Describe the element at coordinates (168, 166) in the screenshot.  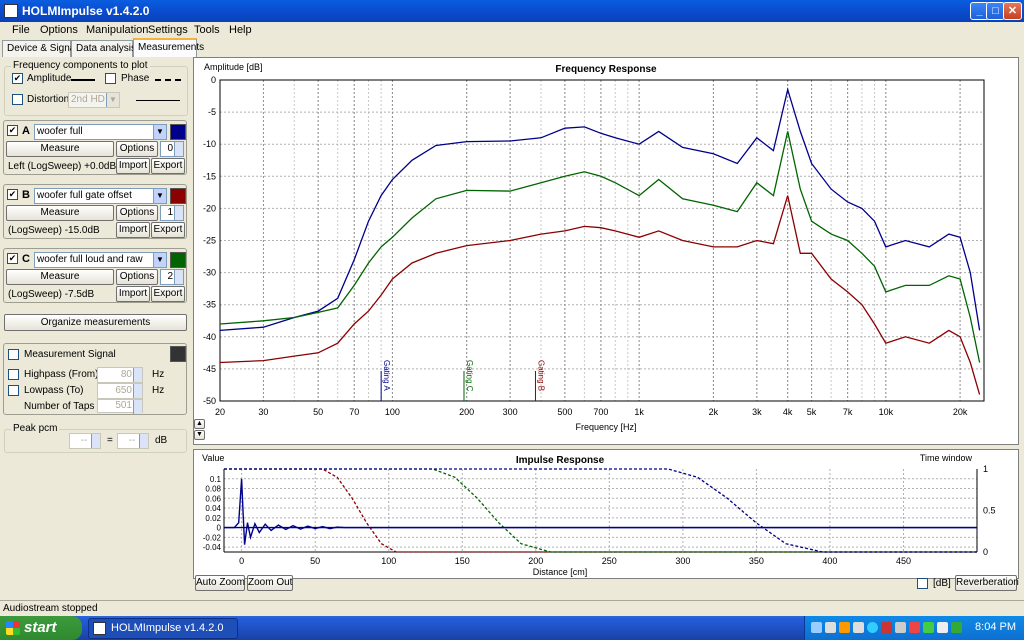
I see `measurement-a-export-button: Export` at that location.